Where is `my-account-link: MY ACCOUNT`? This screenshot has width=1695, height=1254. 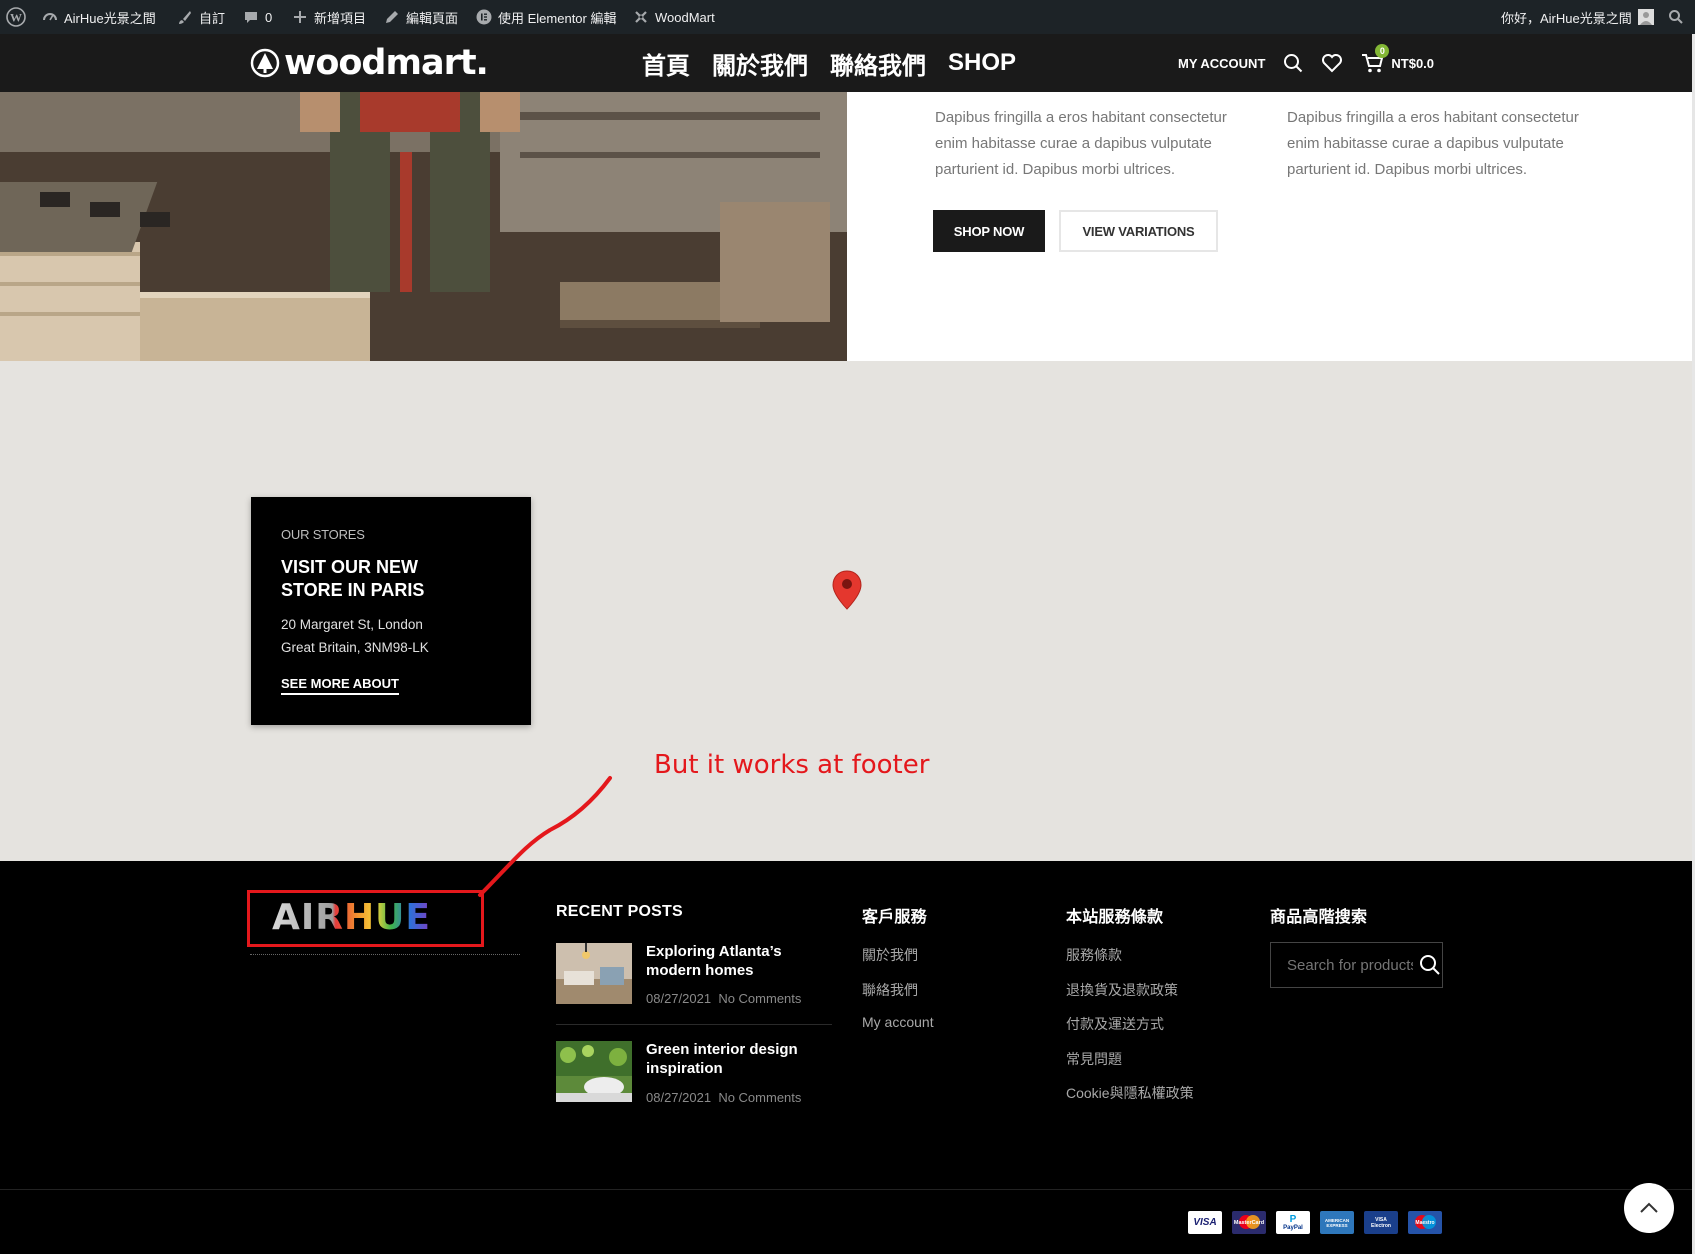
my-account-link: MY ACCOUNT is located at coordinates (1221, 63).